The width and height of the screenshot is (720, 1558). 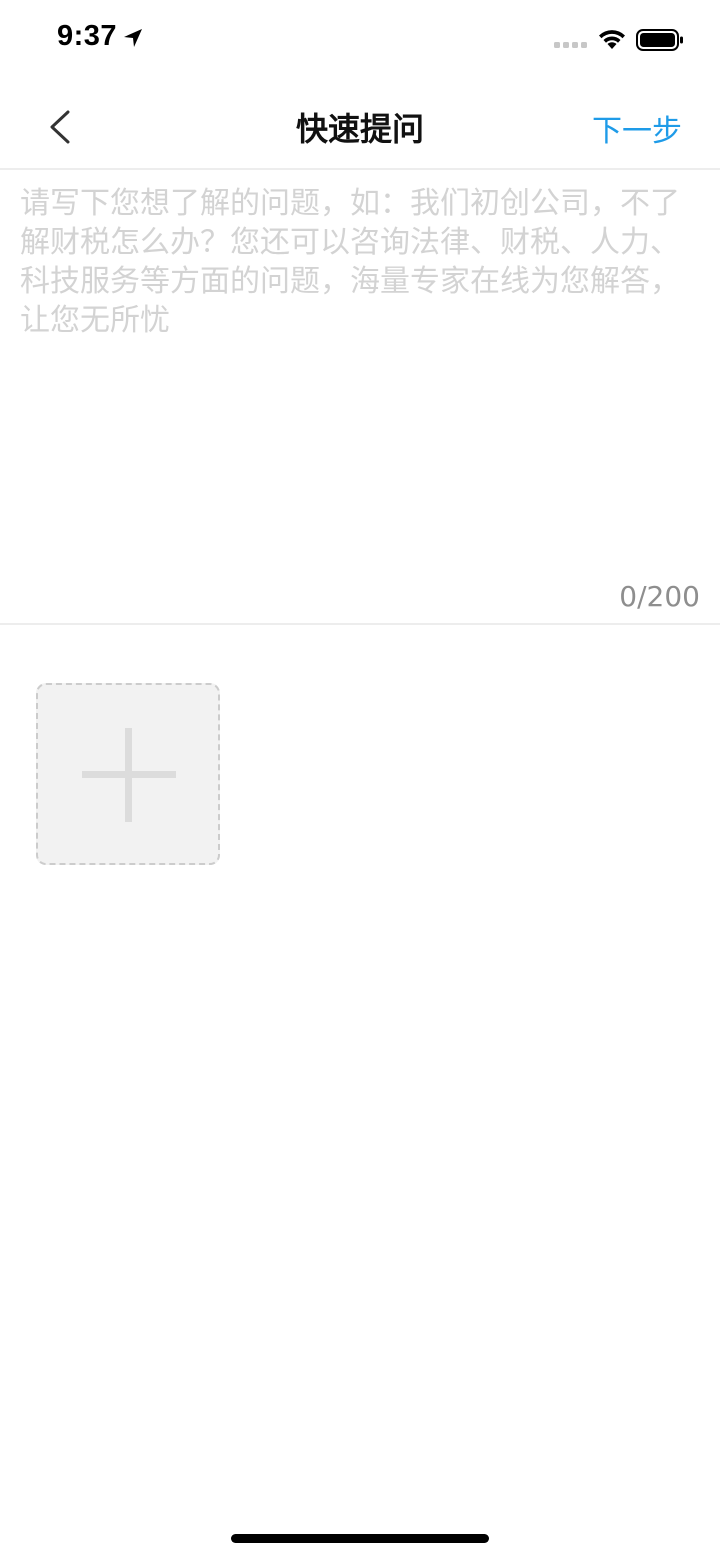 What do you see at coordinates (659, 40) in the screenshot?
I see `battery-icon` at bounding box center [659, 40].